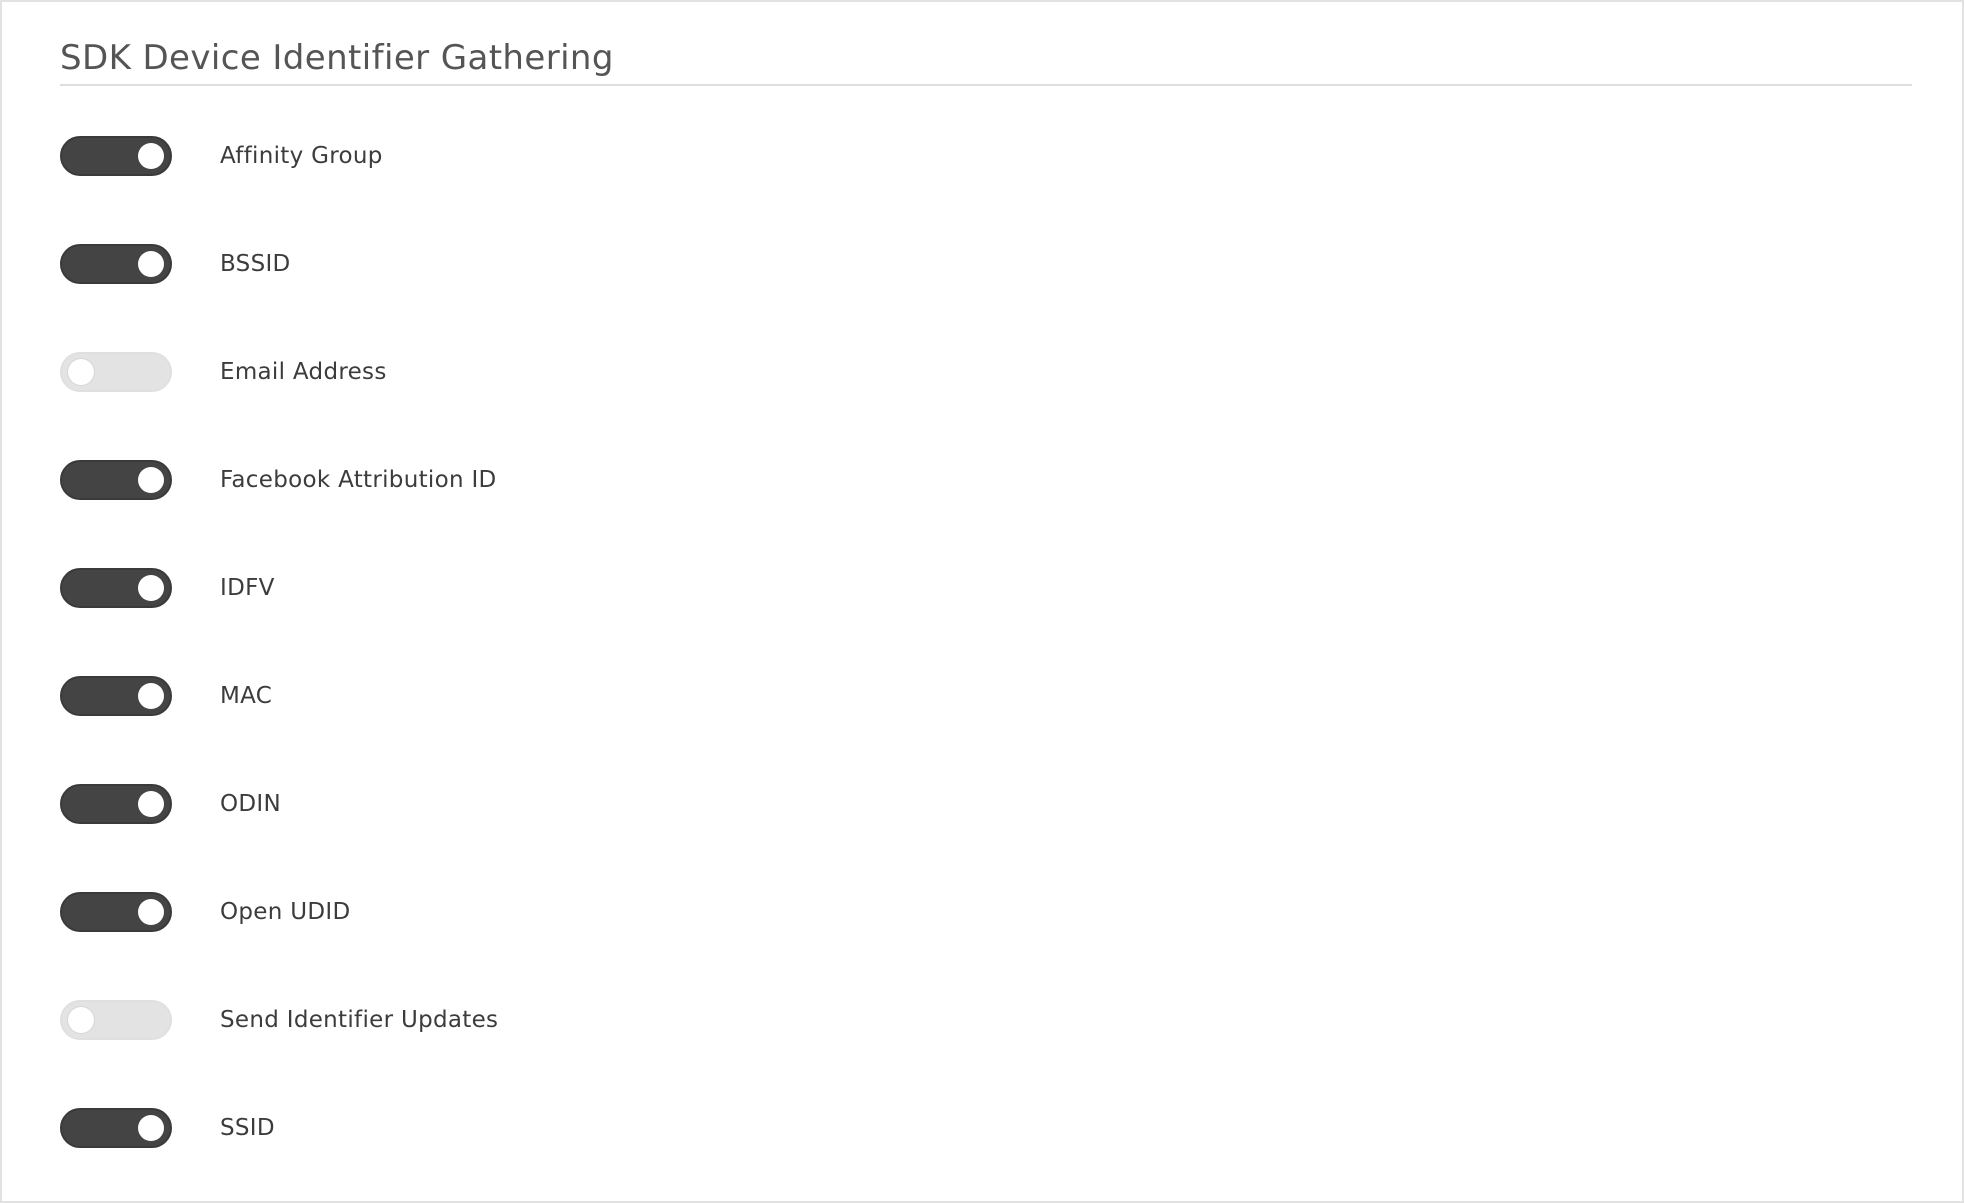 The height and width of the screenshot is (1203, 1964). Describe the element at coordinates (116, 588) in the screenshot. I see `toggle-idfv` at that location.